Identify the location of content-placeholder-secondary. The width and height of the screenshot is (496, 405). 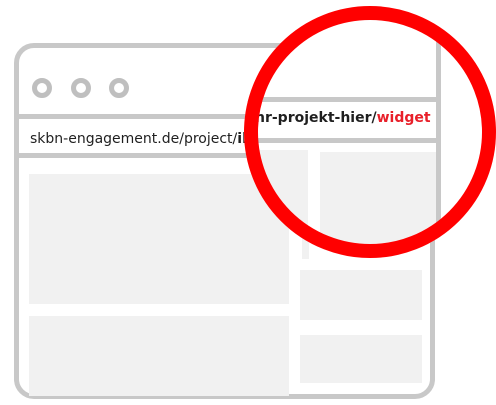
(159, 356).